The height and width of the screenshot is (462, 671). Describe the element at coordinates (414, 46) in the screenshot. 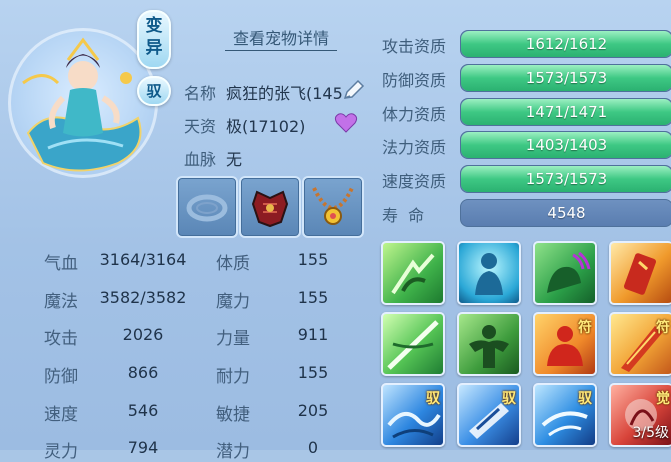

I see `aptitude-label: 攻击资质` at that location.